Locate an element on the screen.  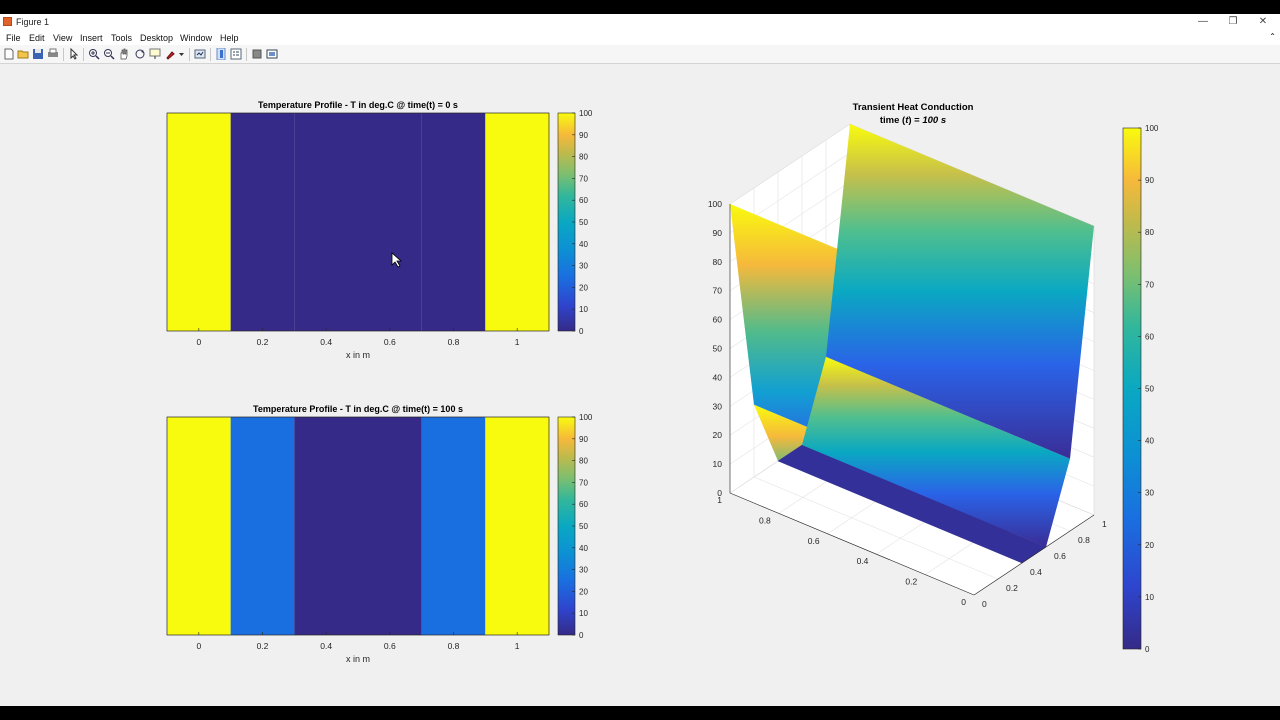
hm0-x-tick-label: 0 is located at coordinates (198, 342).